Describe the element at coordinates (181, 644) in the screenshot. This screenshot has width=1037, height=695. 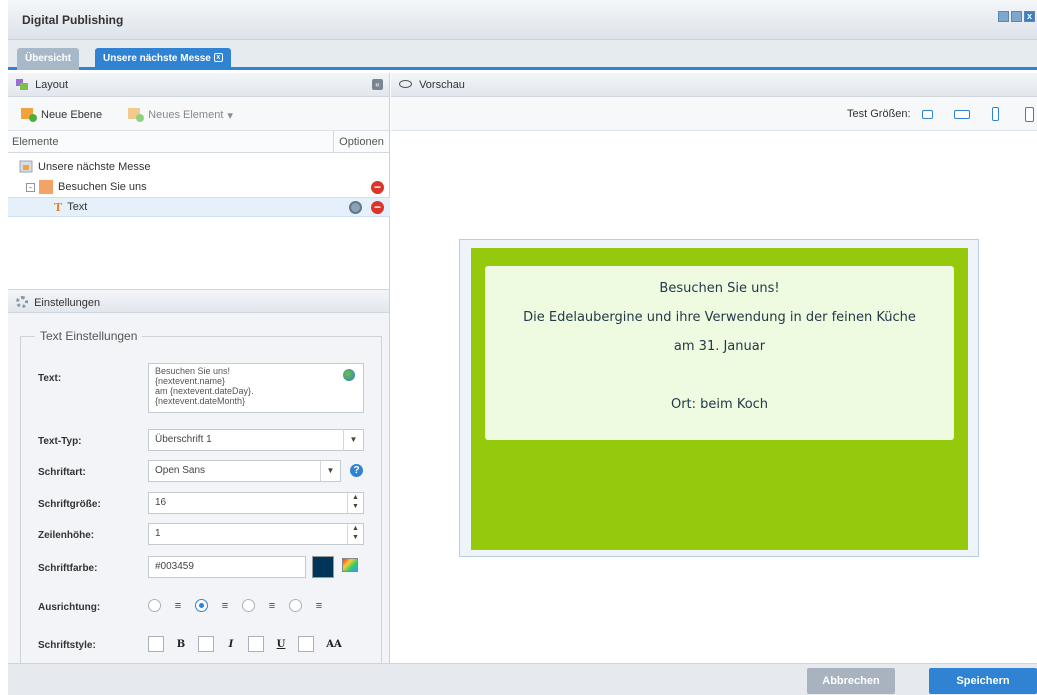
I see `bold-icon: B` at that location.